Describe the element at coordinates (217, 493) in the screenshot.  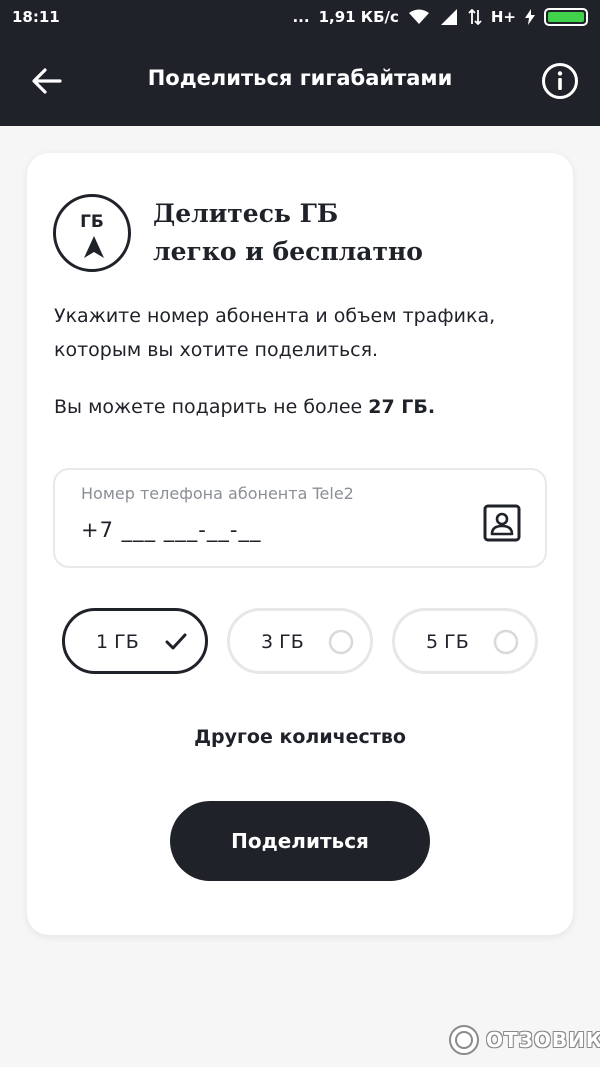
I see `phone-field-label: Номер телефона абонента Tele2` at that location.